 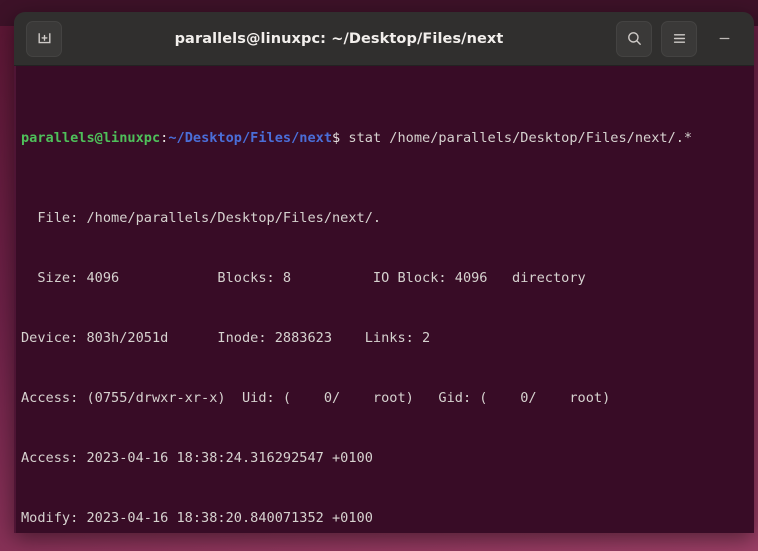 I want to click on prompt-sigil: $, so click(x=336, y=138).